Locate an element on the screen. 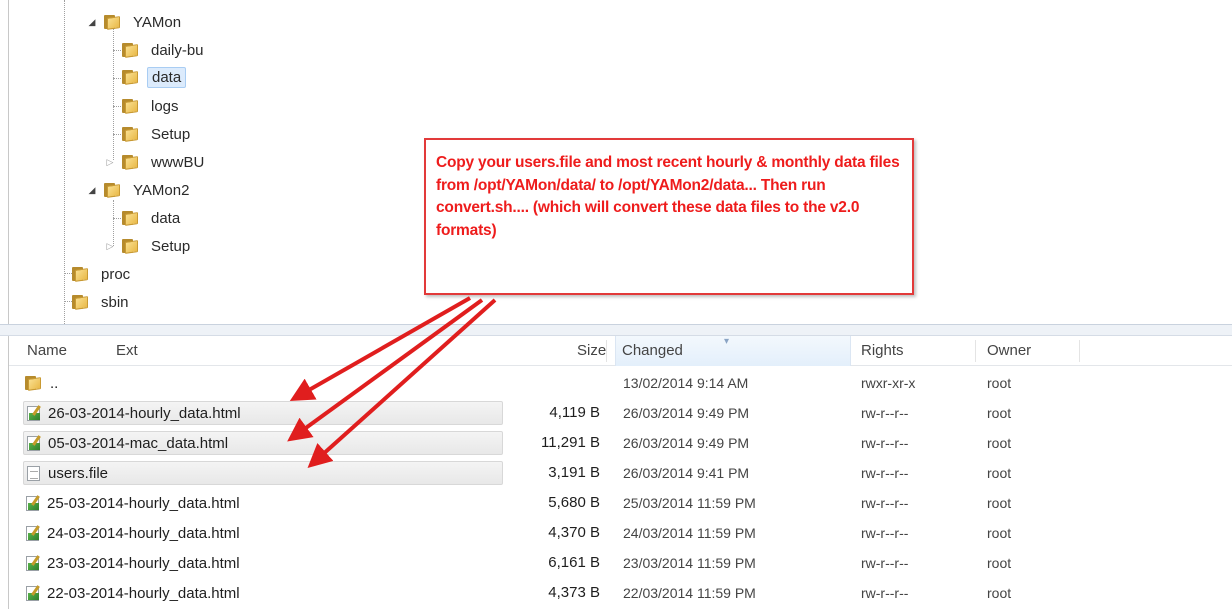  file-size: 6,161 B is located at coordinates (574, 562).